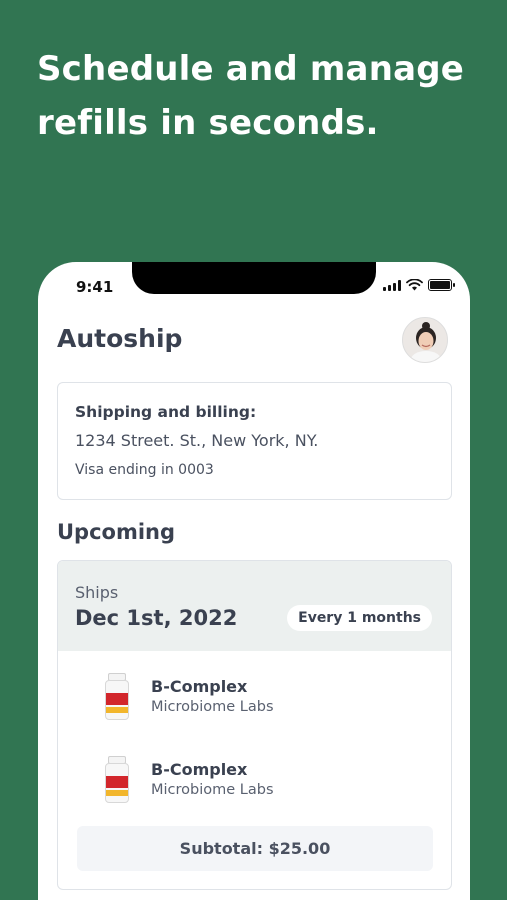 Image resolution: width=507 pixels, height=900 pixels. Describe the element at coordinates (144, 470) in the screenshot. I see `payment-method: Visa ending in 0003` at that location.